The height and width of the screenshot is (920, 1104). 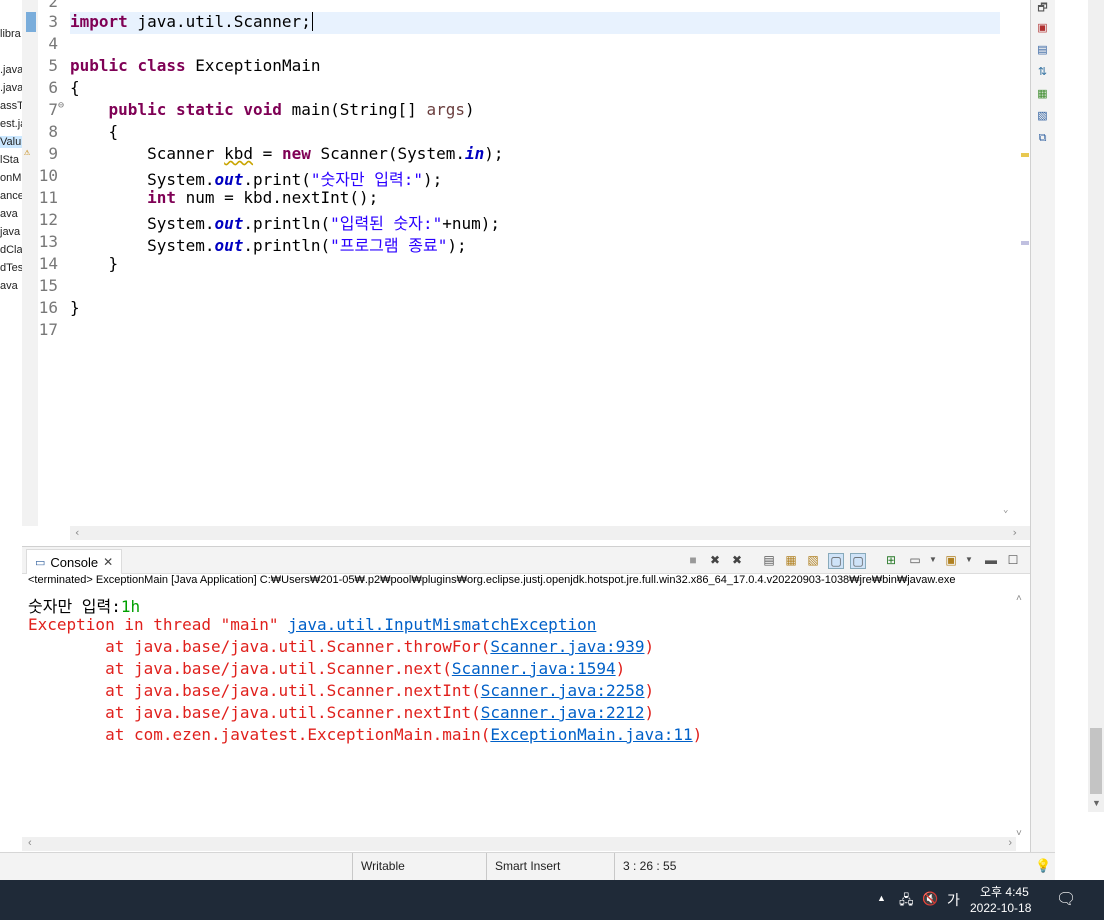 I want to click on source-link: Scanner.java:2212, so click(x=563, y=712).